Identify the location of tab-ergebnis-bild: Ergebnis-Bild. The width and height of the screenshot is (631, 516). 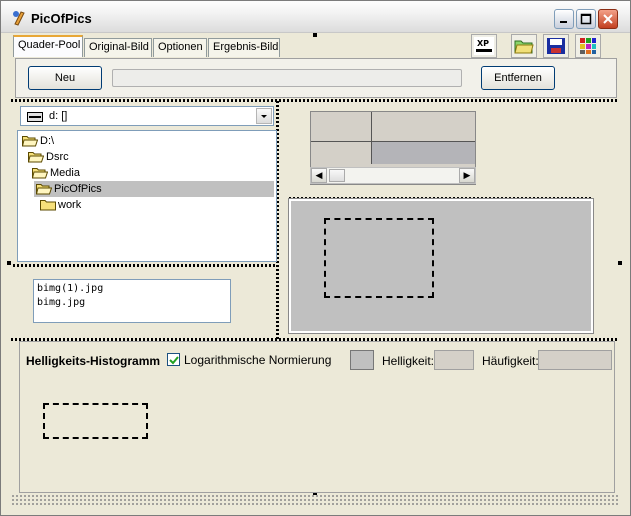
(244, 47).